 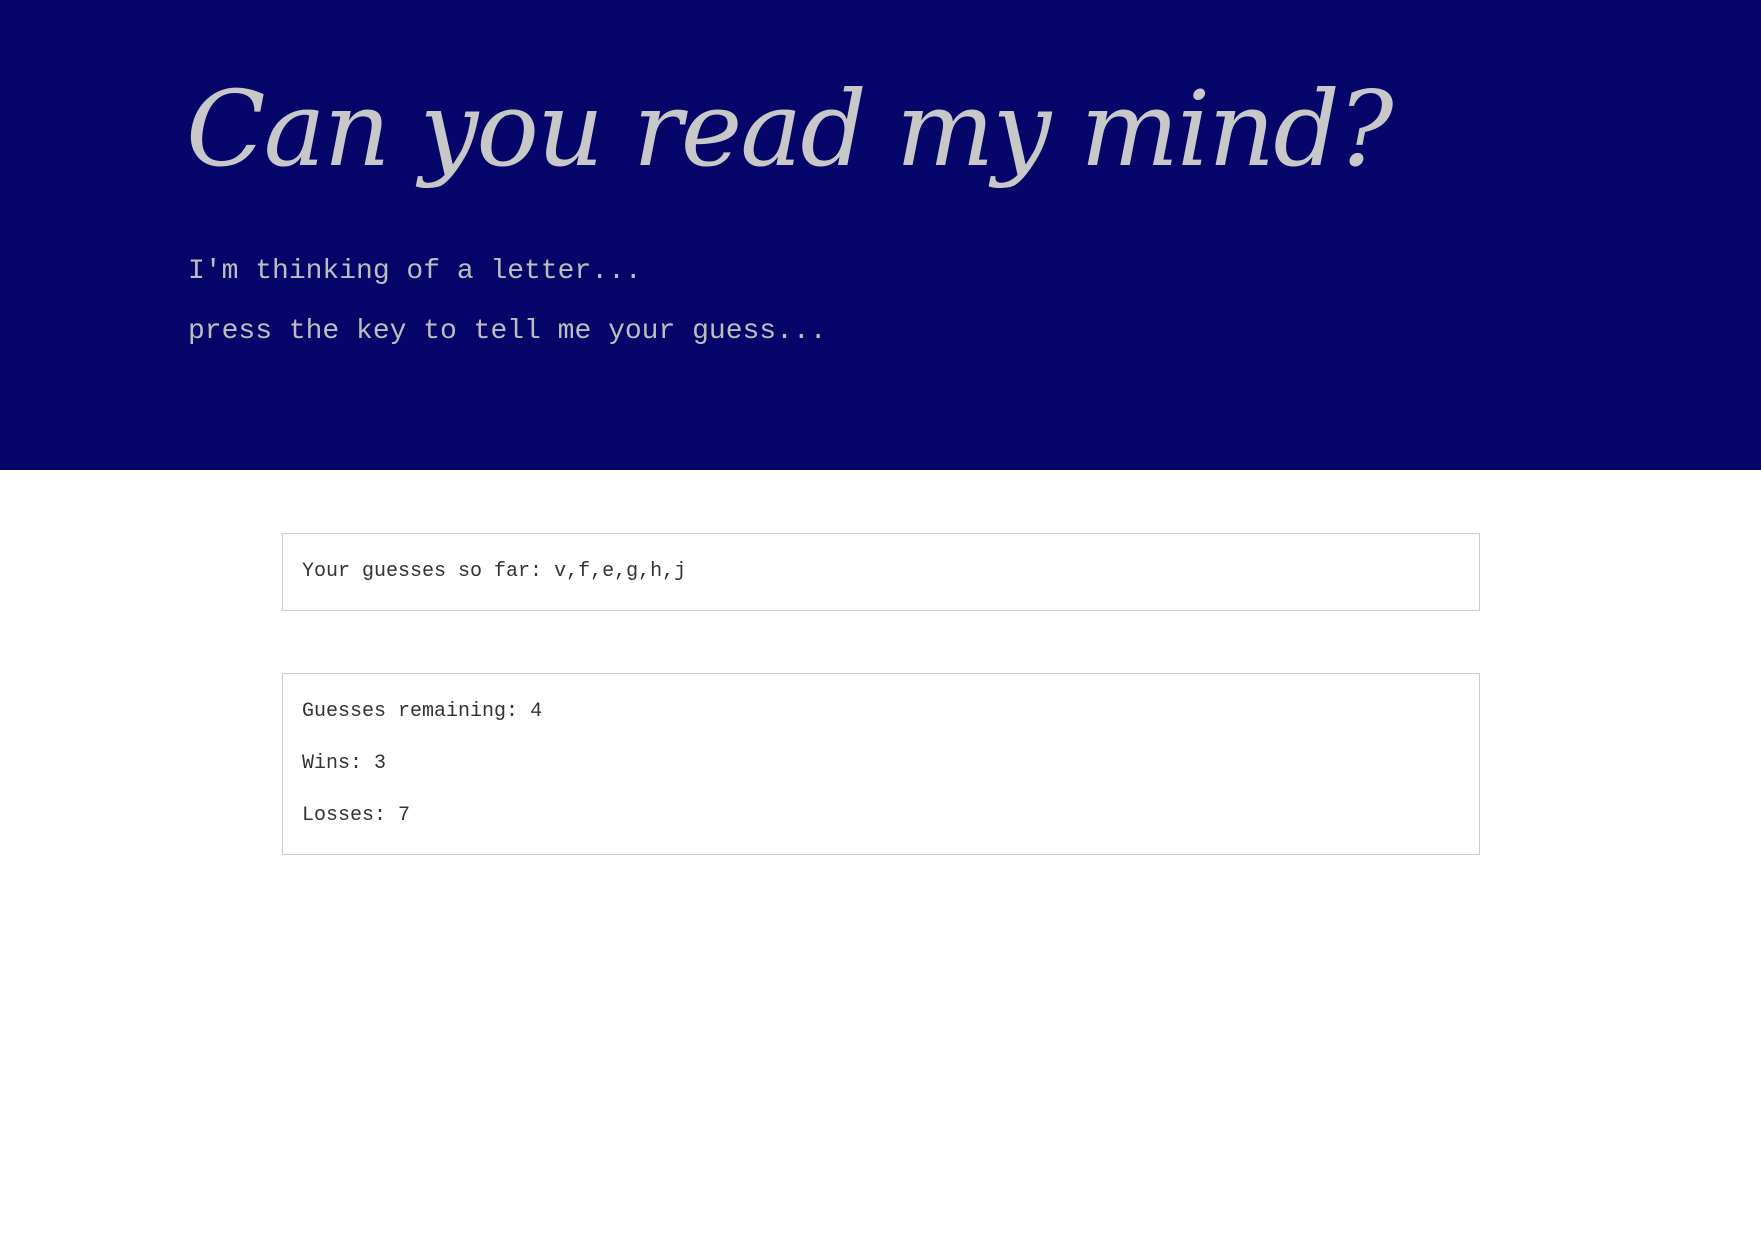 I want to click on losses-label: Losses:, so click(x=344, y=815).